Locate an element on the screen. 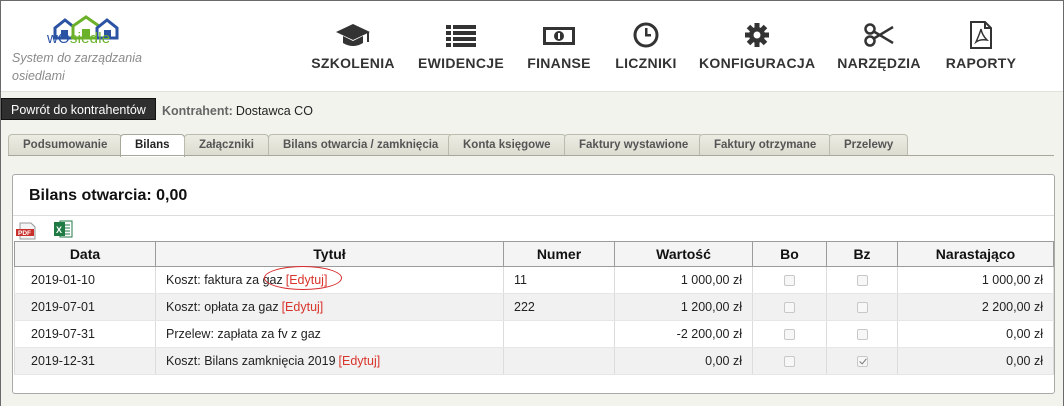 The height and width of the screenshot is (406, 1064). cell-value: 0,00 zł is located at coordinates (683, 361).